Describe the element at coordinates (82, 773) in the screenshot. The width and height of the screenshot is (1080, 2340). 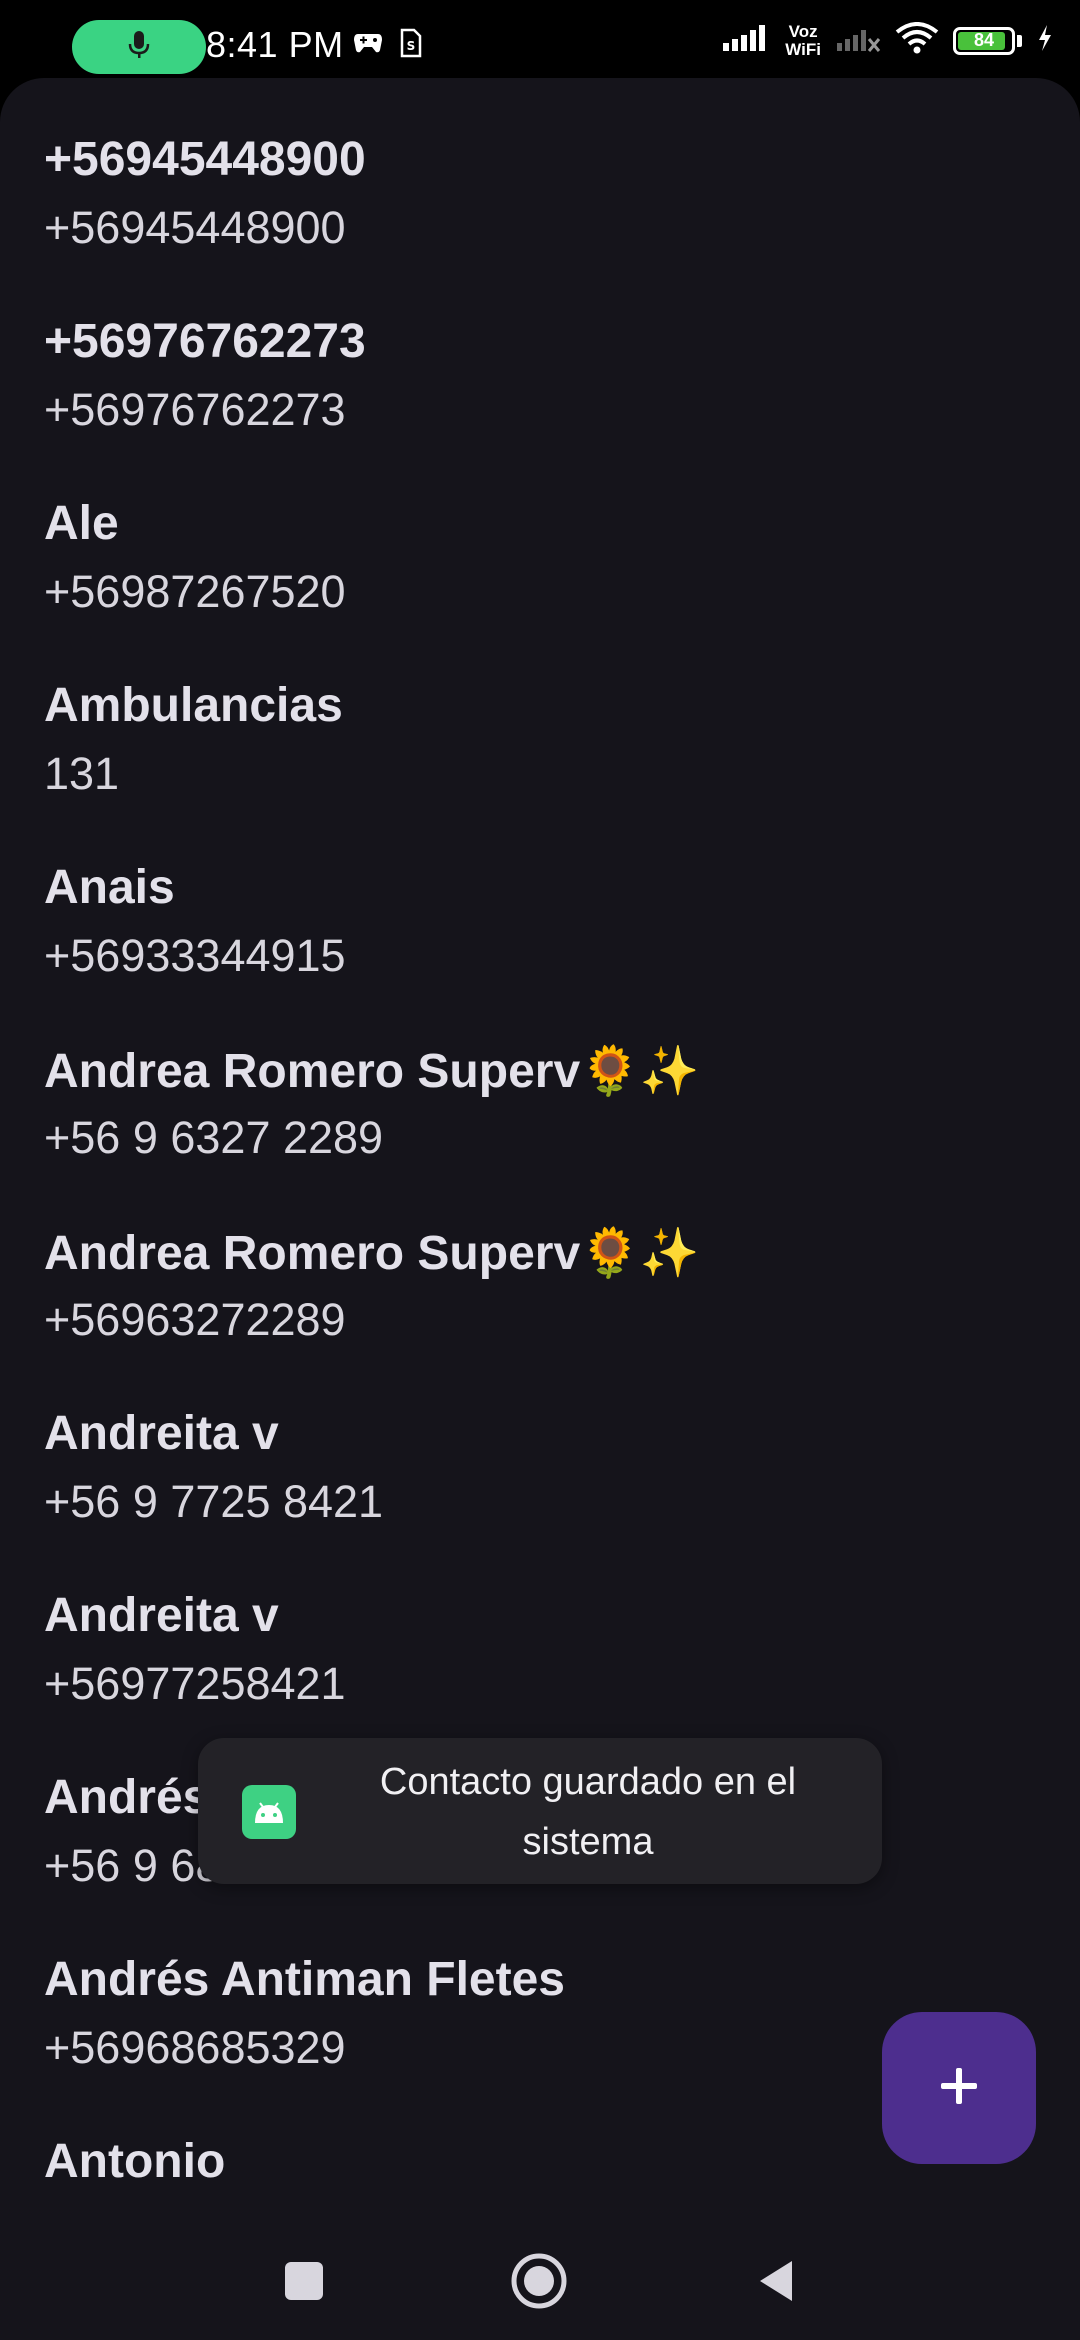
I see `contact-number: 131` at that location.